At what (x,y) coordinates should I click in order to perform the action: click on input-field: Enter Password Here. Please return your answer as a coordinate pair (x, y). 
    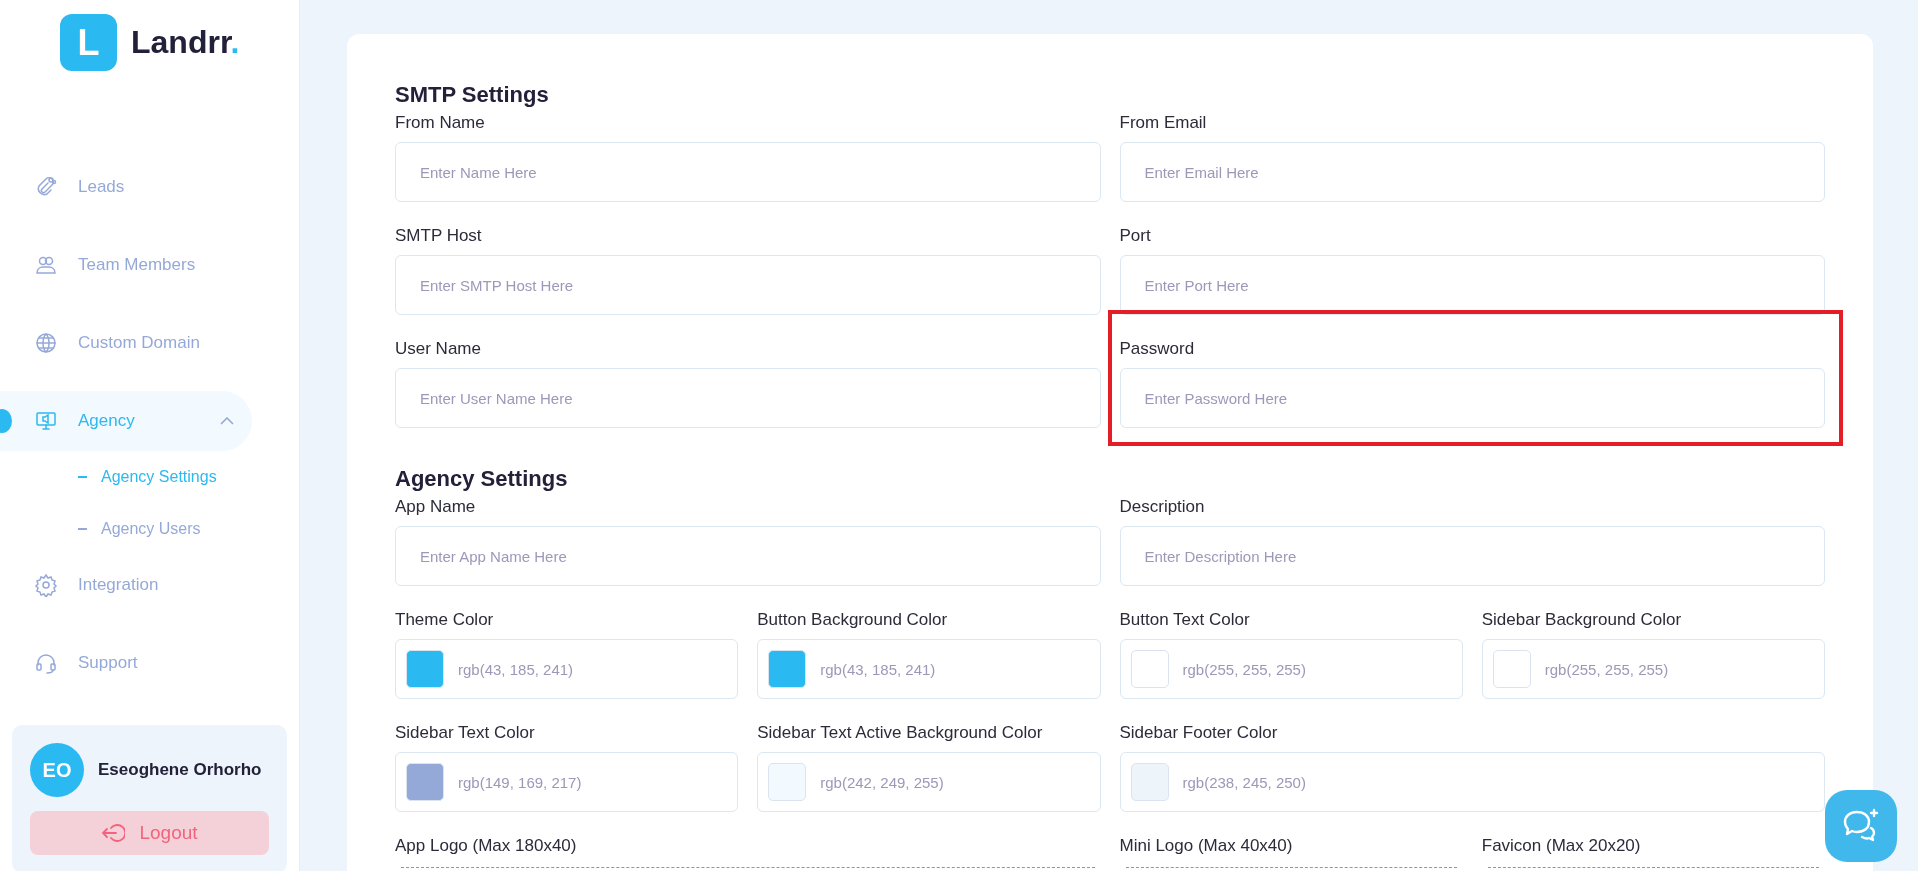
    Looking at the image, I should click on (1472, 398).